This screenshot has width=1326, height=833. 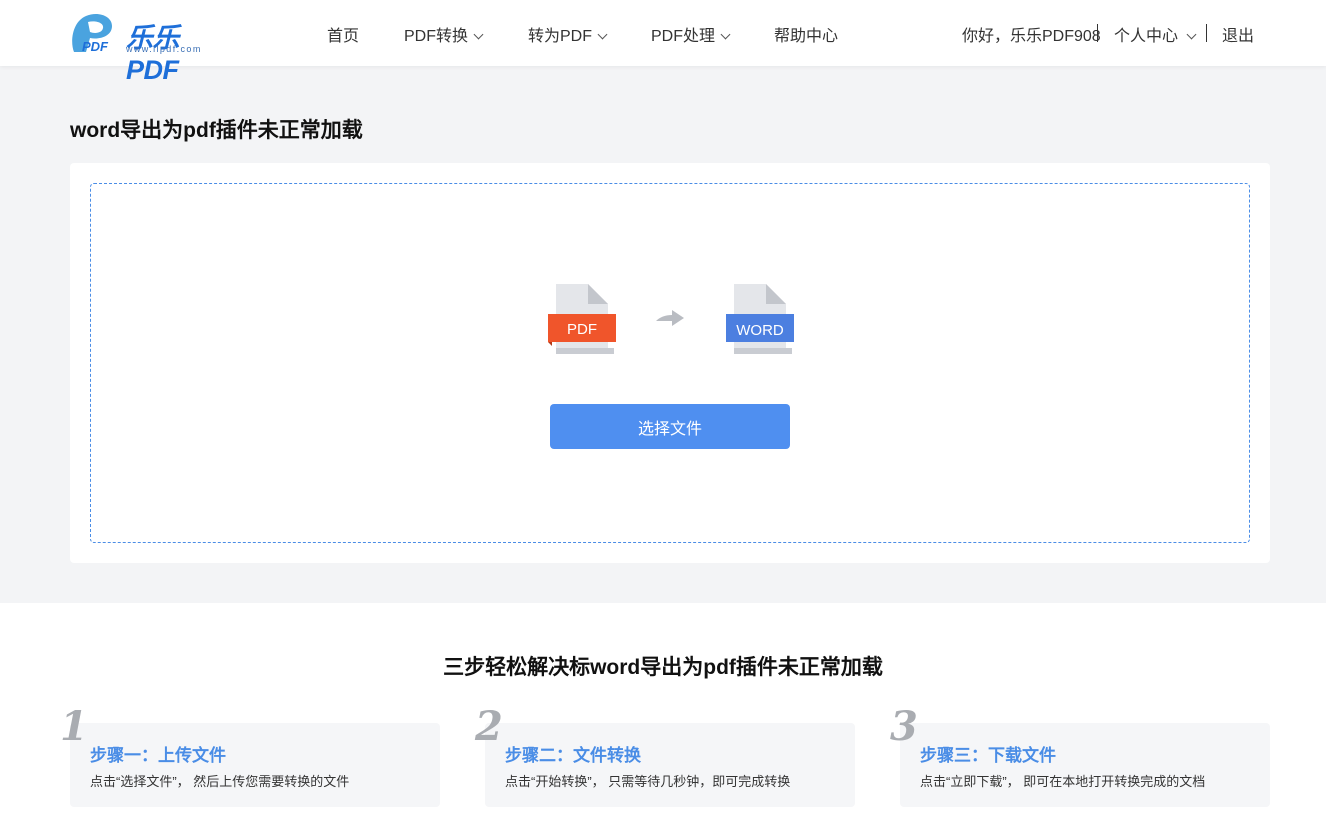 I want to click on nav-help-label: 帮助中心, so click(x=806, y=36).